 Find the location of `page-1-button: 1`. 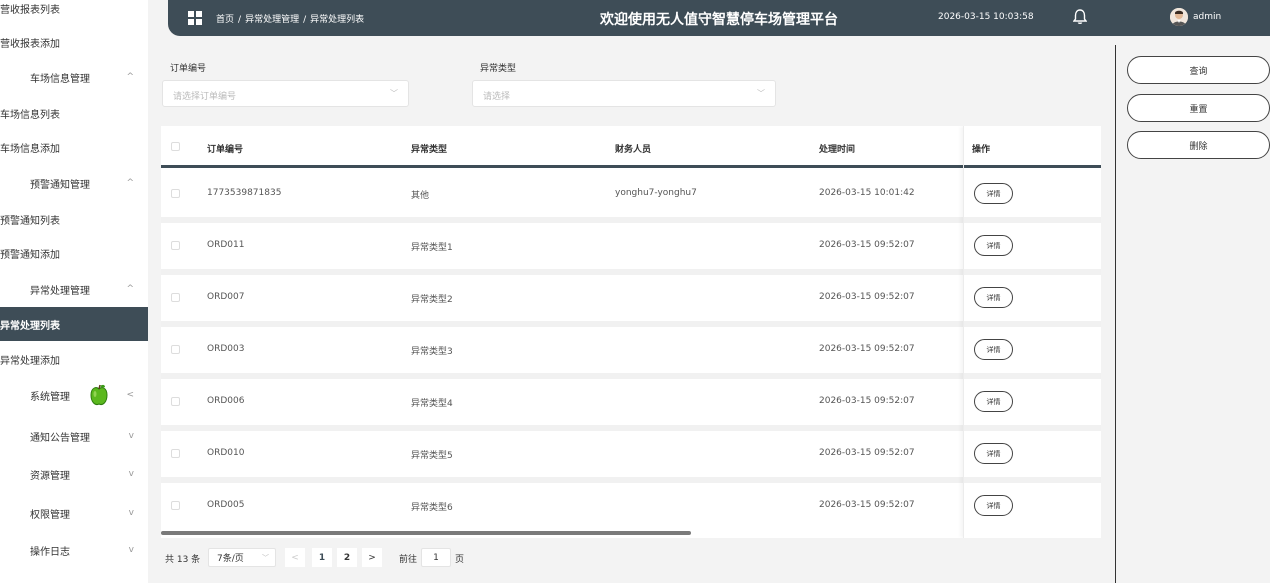

page-1-button: 1 is located at coordinates (322, 557).